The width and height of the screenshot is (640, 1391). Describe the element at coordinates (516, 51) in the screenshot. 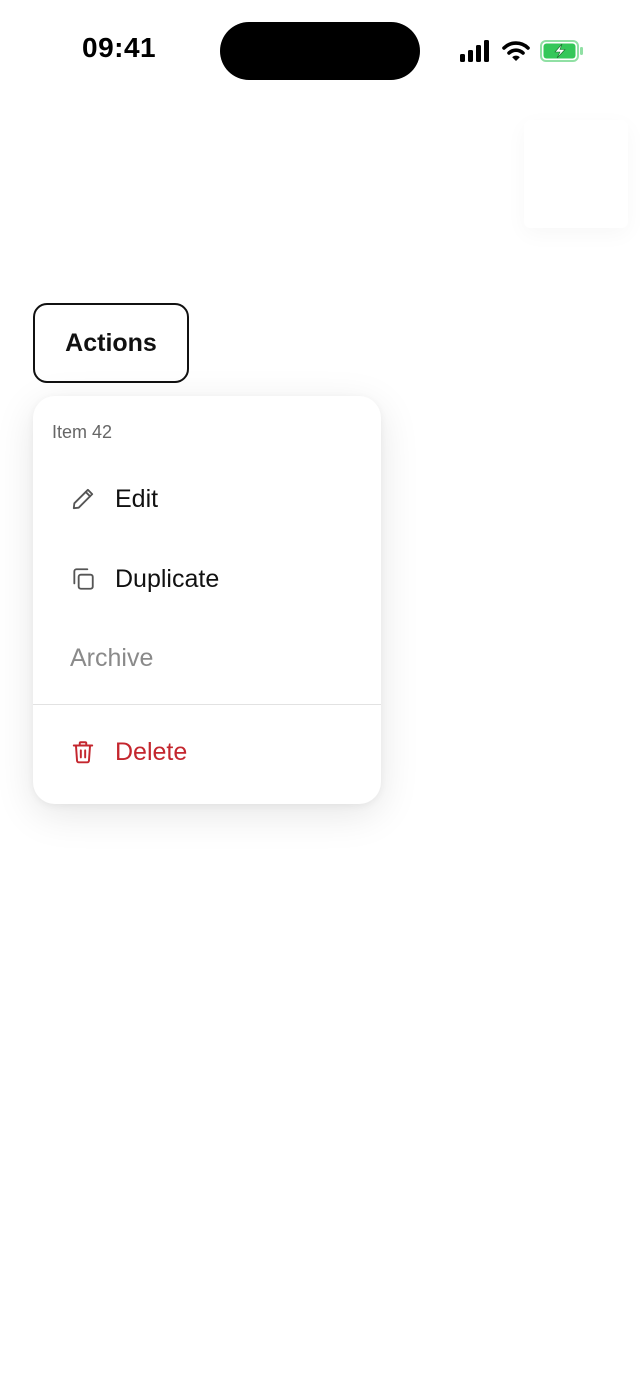

I see `wifi-icon` at that location.